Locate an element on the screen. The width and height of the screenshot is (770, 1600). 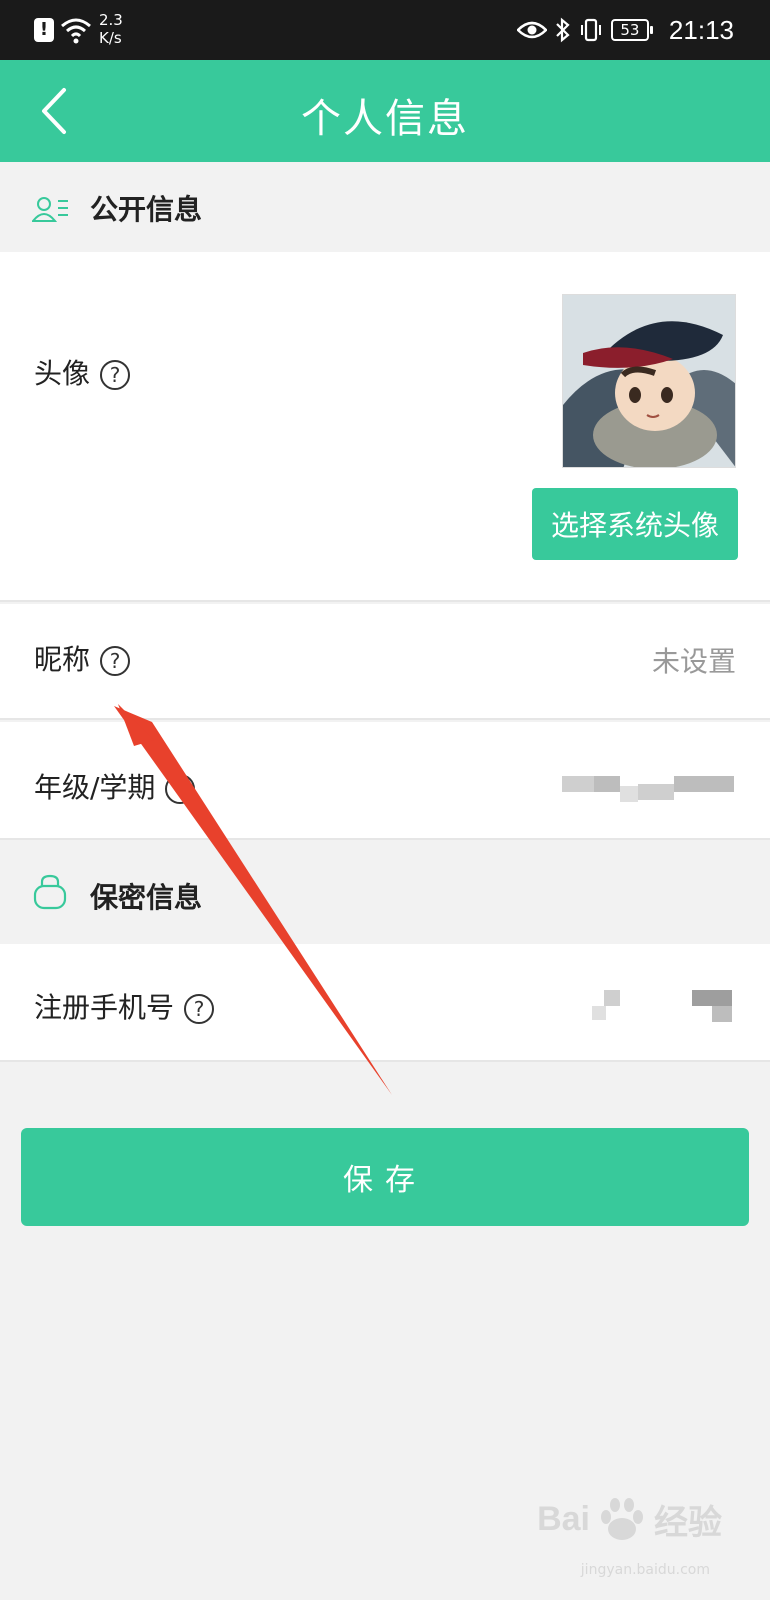
choose-system-avatar-button: 选择系统头像 is located at coordinates (635, 524).